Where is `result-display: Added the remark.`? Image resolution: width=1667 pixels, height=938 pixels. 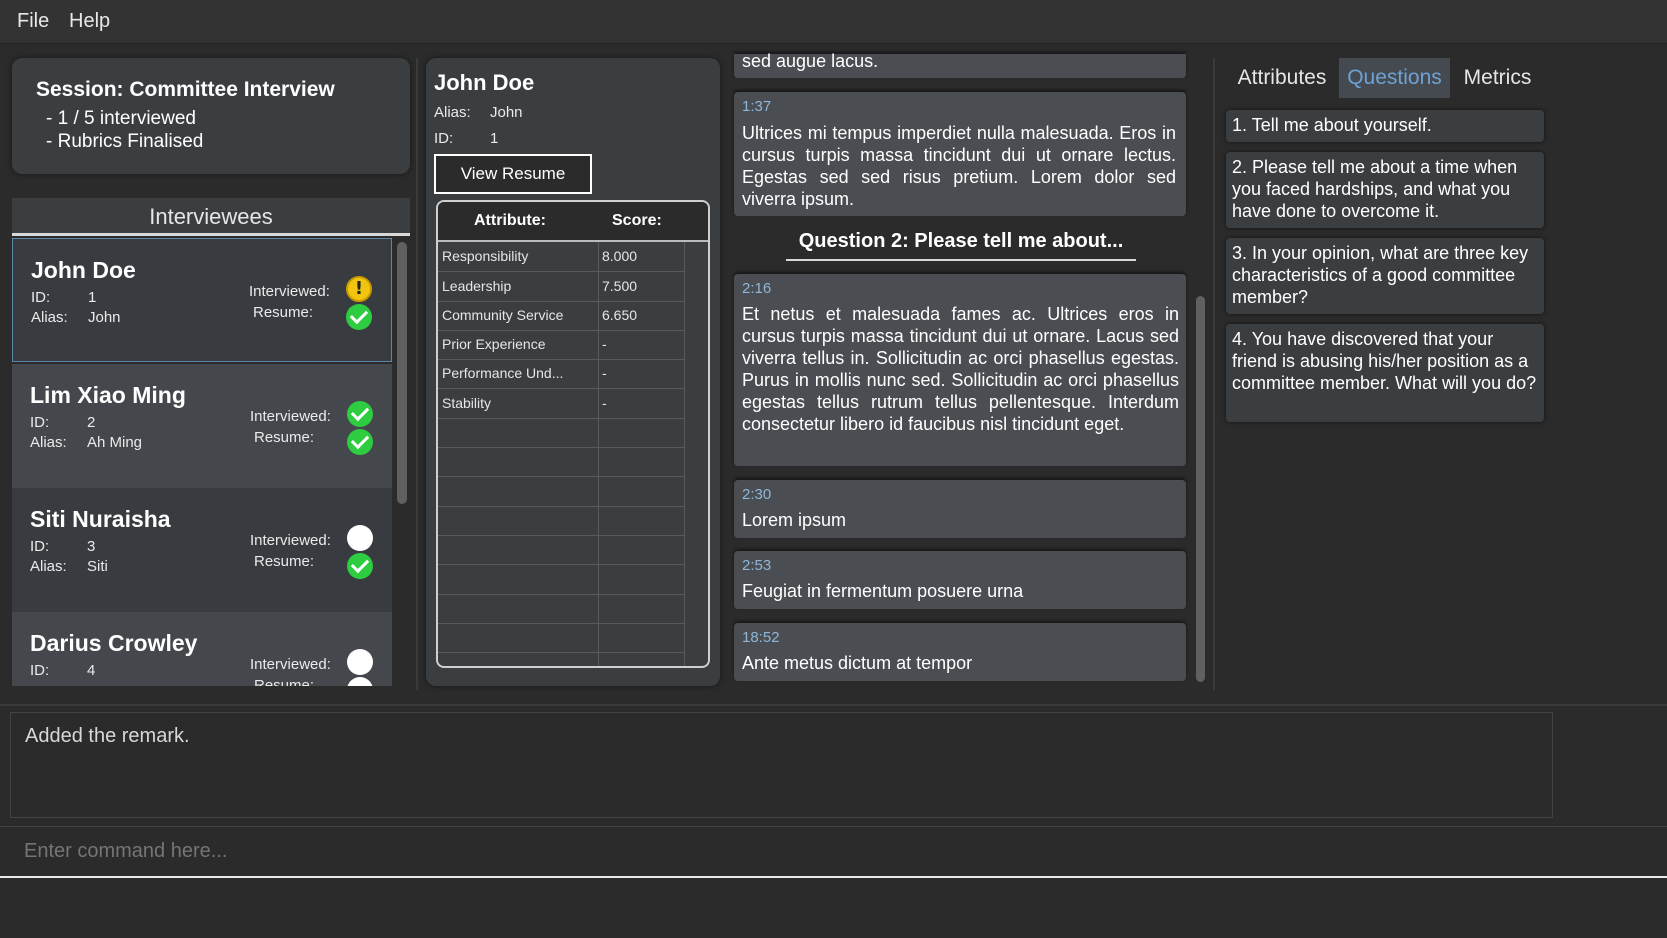 result-display: Added the remark. is located at coordinates (781, 765).